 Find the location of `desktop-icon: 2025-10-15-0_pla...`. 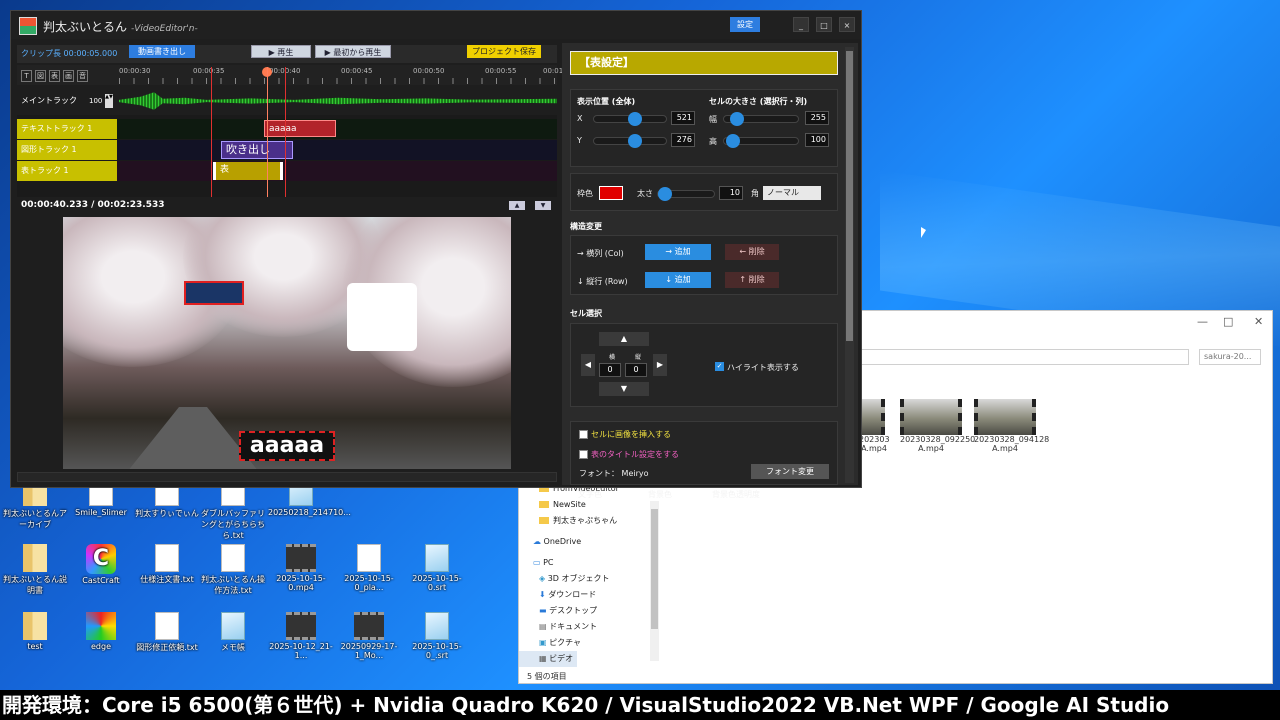

desktop-icon: 2025-10-15-0_pla... is located at coordinates (369, 568).